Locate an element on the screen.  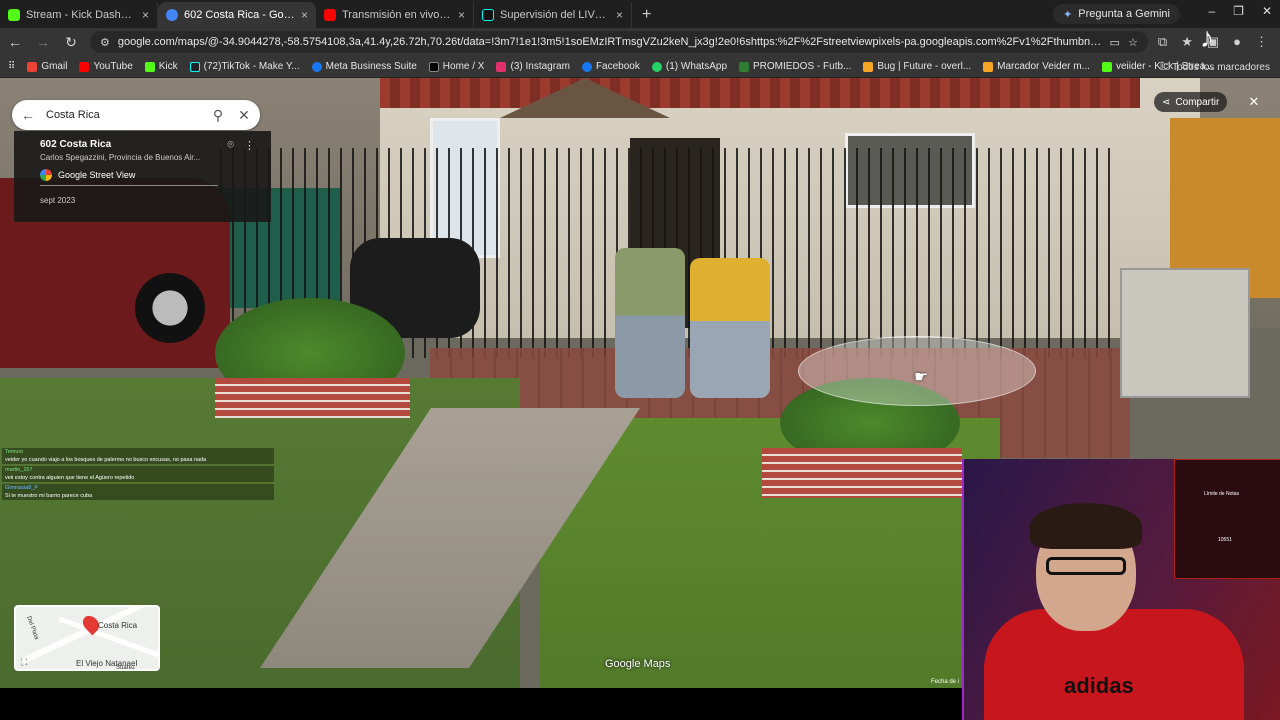
site-info-icon: ⚙ is located at coordinates (105, 42).